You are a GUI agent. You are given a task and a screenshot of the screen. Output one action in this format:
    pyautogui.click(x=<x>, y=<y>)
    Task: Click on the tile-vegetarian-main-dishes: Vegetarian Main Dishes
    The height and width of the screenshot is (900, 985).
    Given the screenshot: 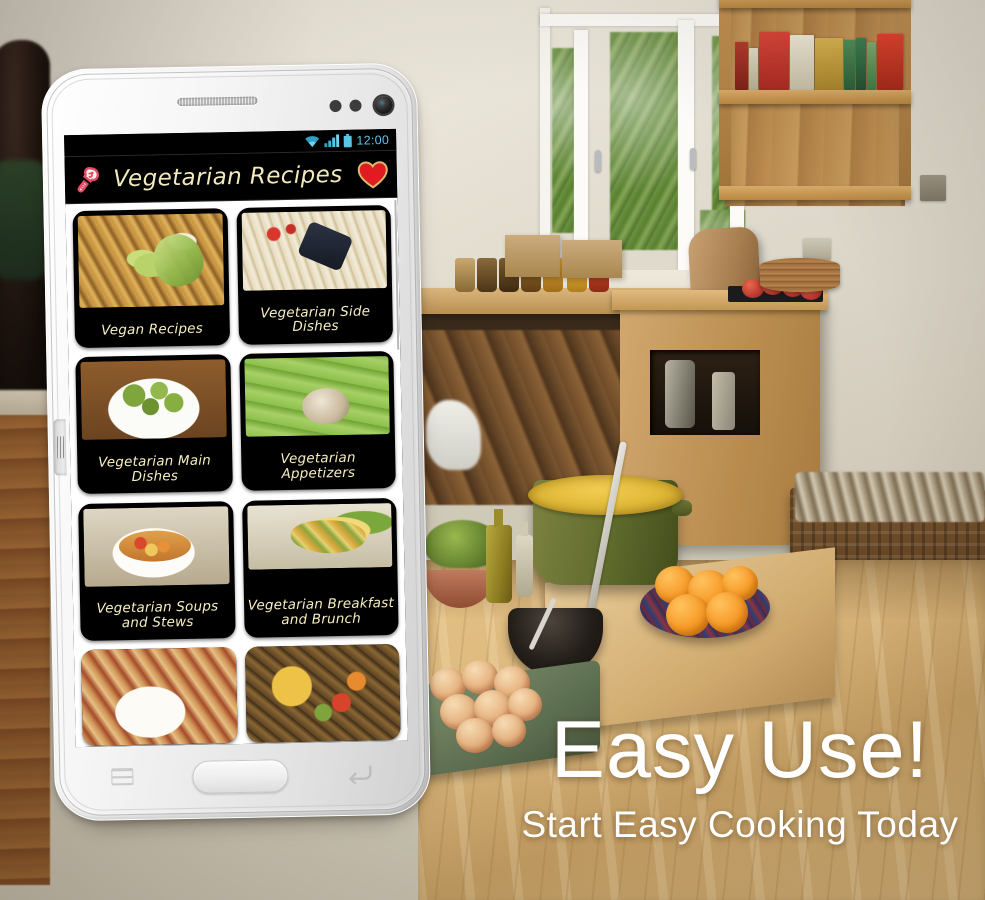 What is the action you would take?
    pyautogui.click(x=154, y=424)
    